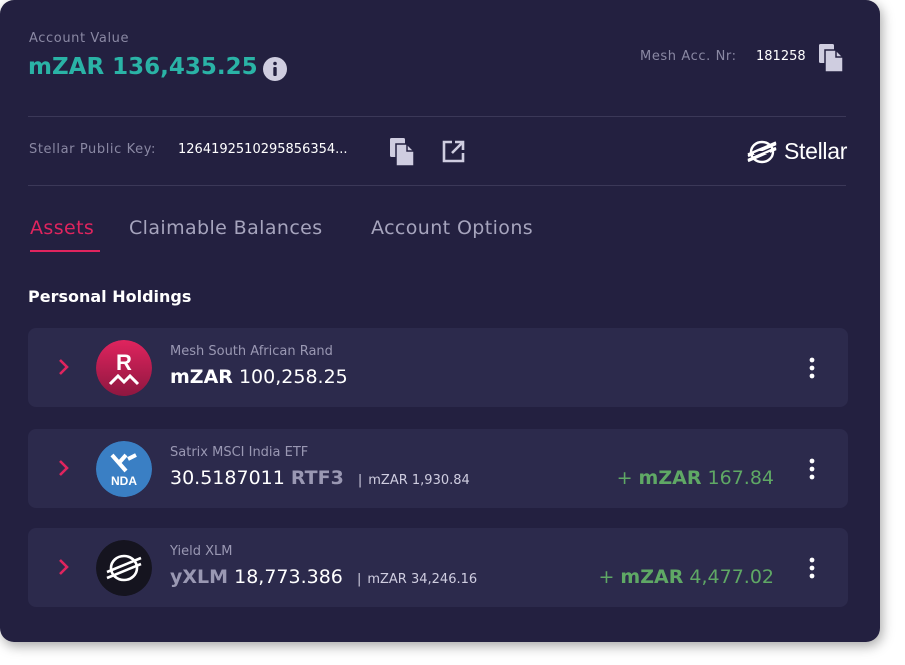 This screenshot has width=905, height=665. Describe the element at coordinates (93, 149) in the screenshot. I see `stellar-key-label: Stellar Public Key:` at that location.